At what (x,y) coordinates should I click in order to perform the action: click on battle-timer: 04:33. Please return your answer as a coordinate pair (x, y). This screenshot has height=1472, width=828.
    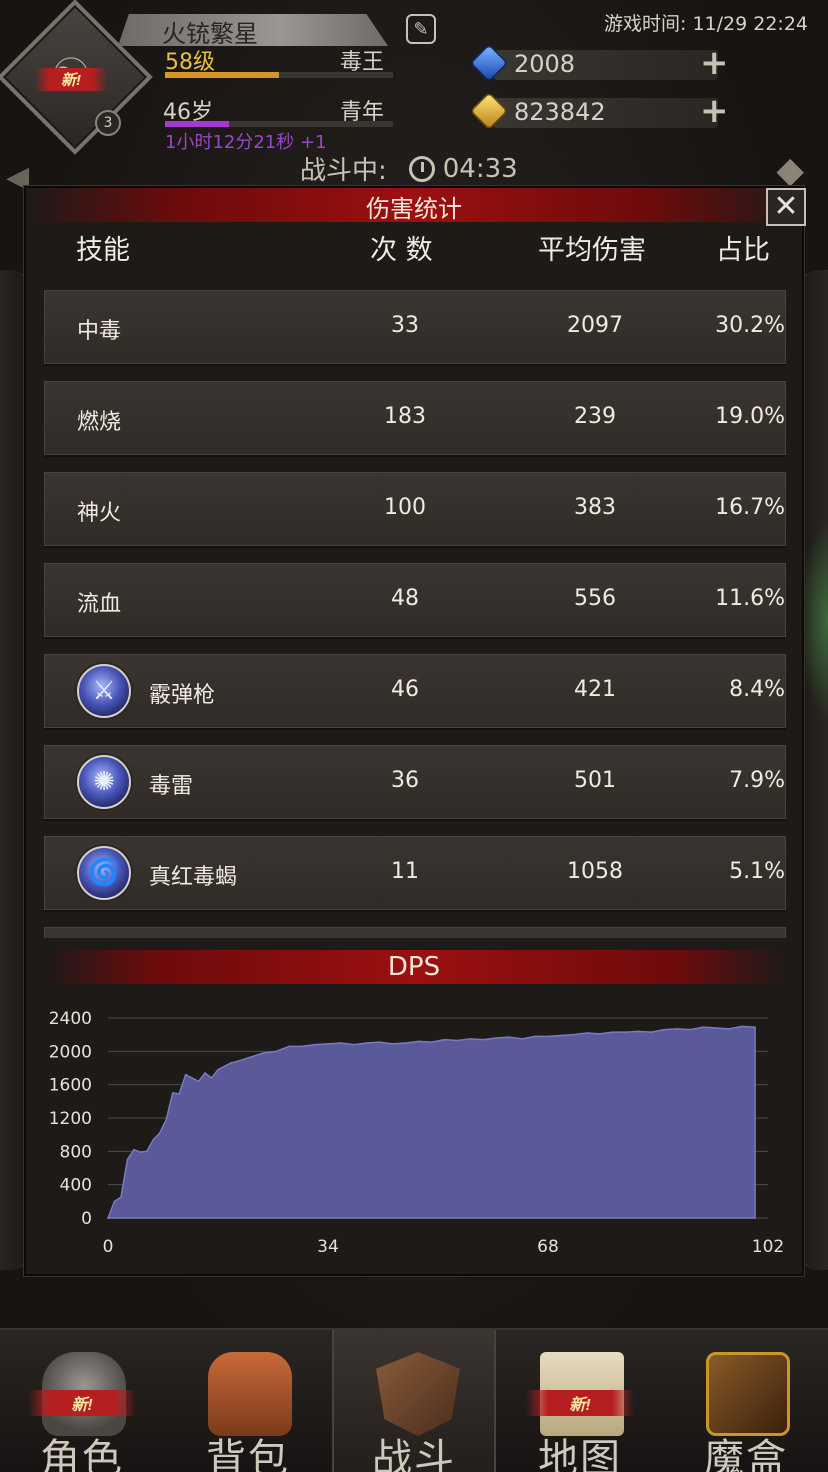
    Looking at the image, I should click on (480, 168).